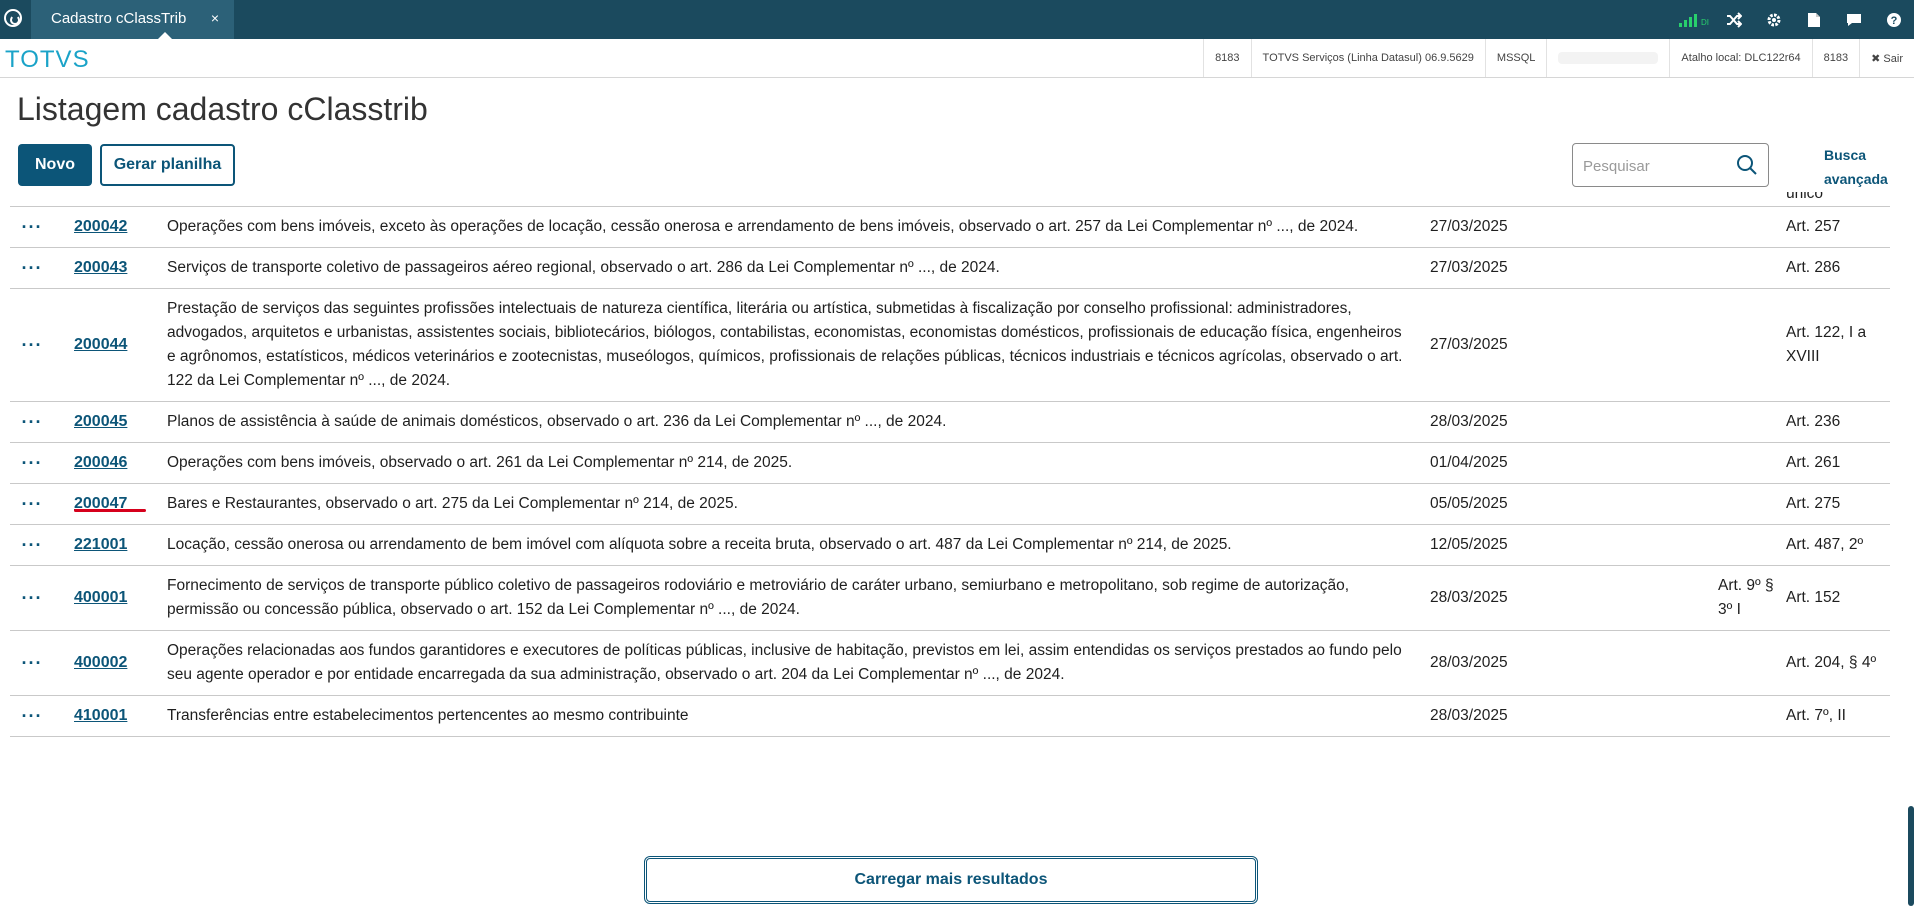 This screenshot has width=1914, height=906. What do you see at coordinates (1747, 165) in the screenshot?
I see `search-icon` at bounding box center [1747, 165].